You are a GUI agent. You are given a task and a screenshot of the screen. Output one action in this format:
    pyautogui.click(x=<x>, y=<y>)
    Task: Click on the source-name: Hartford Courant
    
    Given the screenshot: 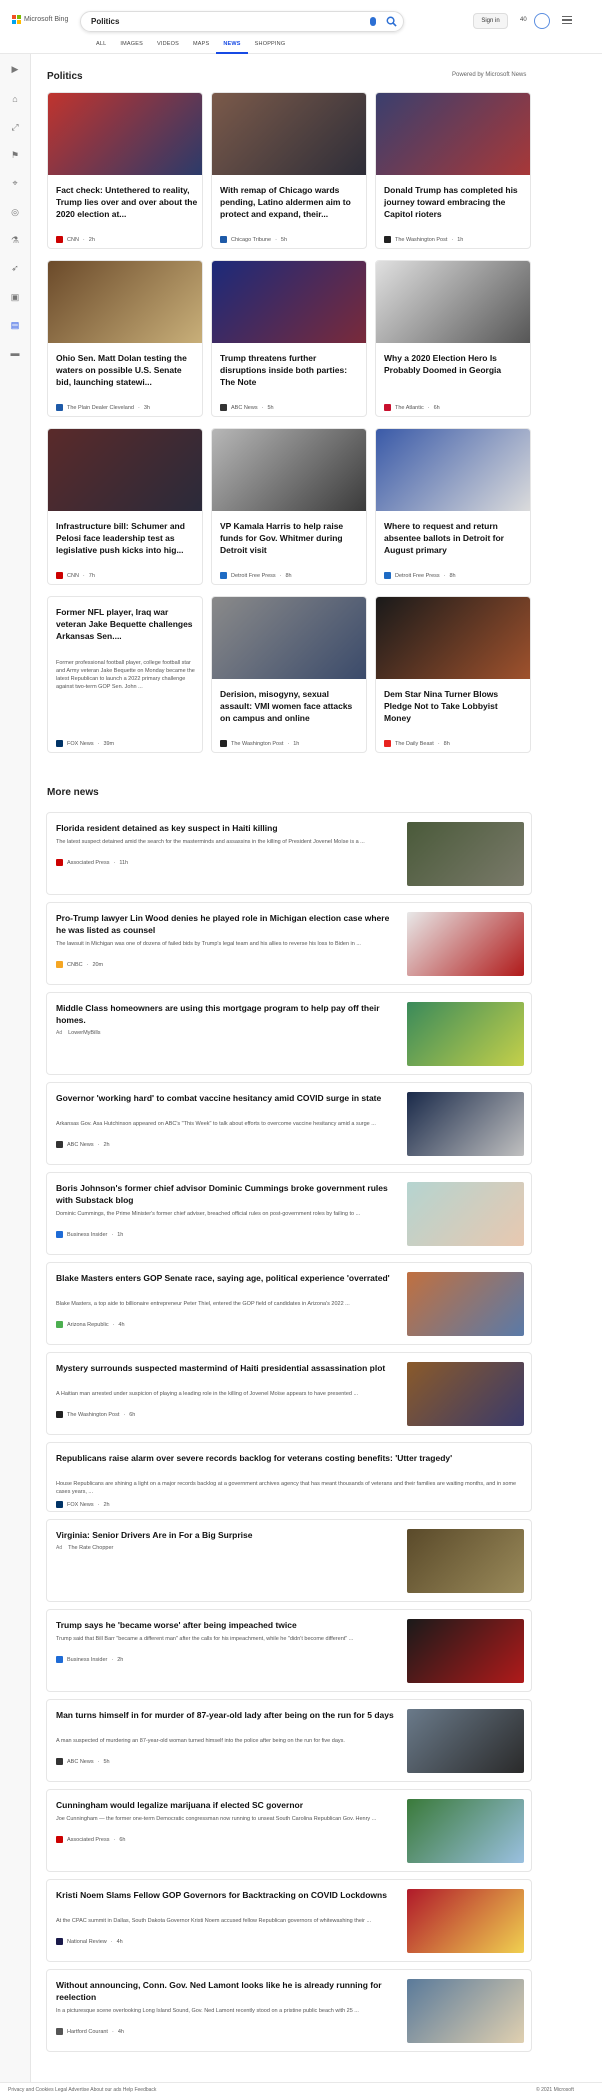 What is the action you would take?
    pyautogui.click(x=87, y=2032)
    